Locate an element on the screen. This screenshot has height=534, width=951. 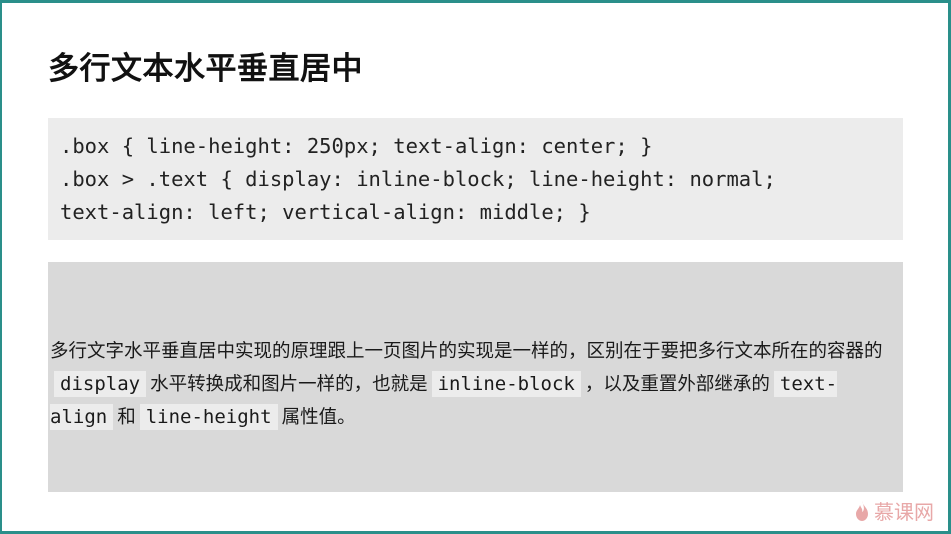
slide-title: 多行文本水平垂直居中 is located at coordinates (205, 69).